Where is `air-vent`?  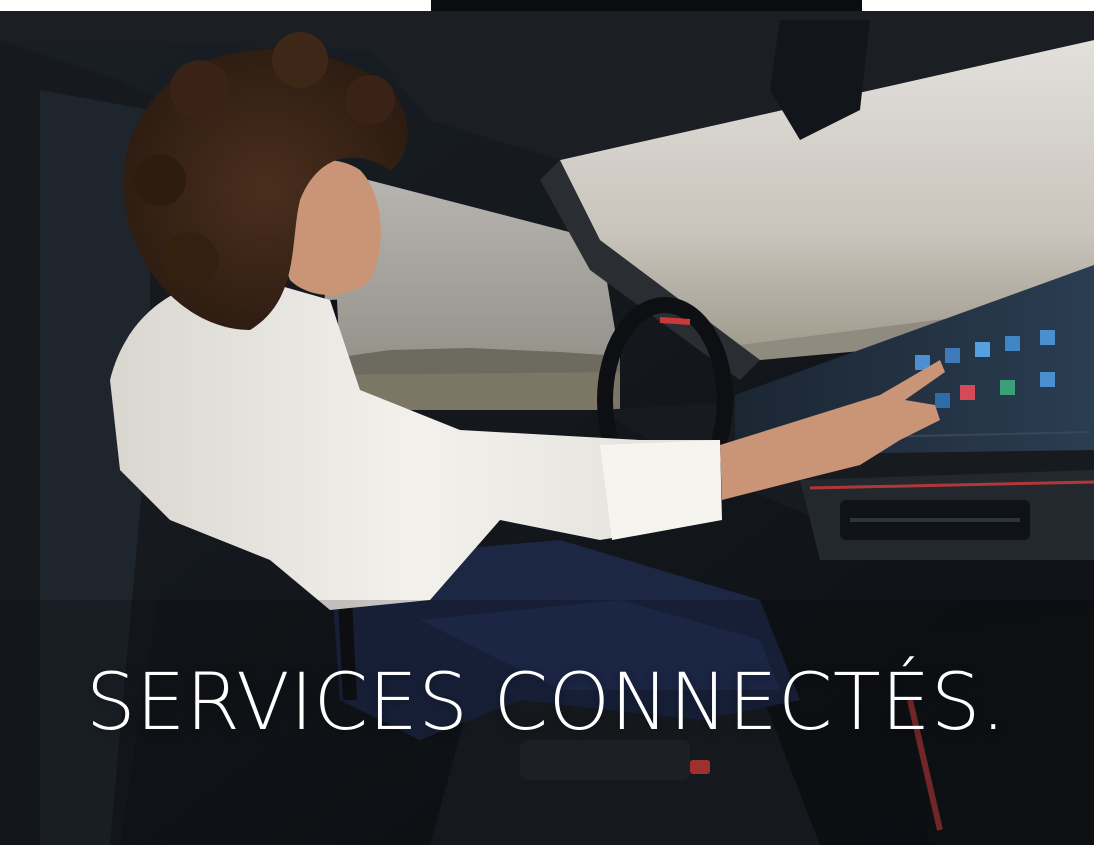
air-vent is located at coordinates (935, 520).